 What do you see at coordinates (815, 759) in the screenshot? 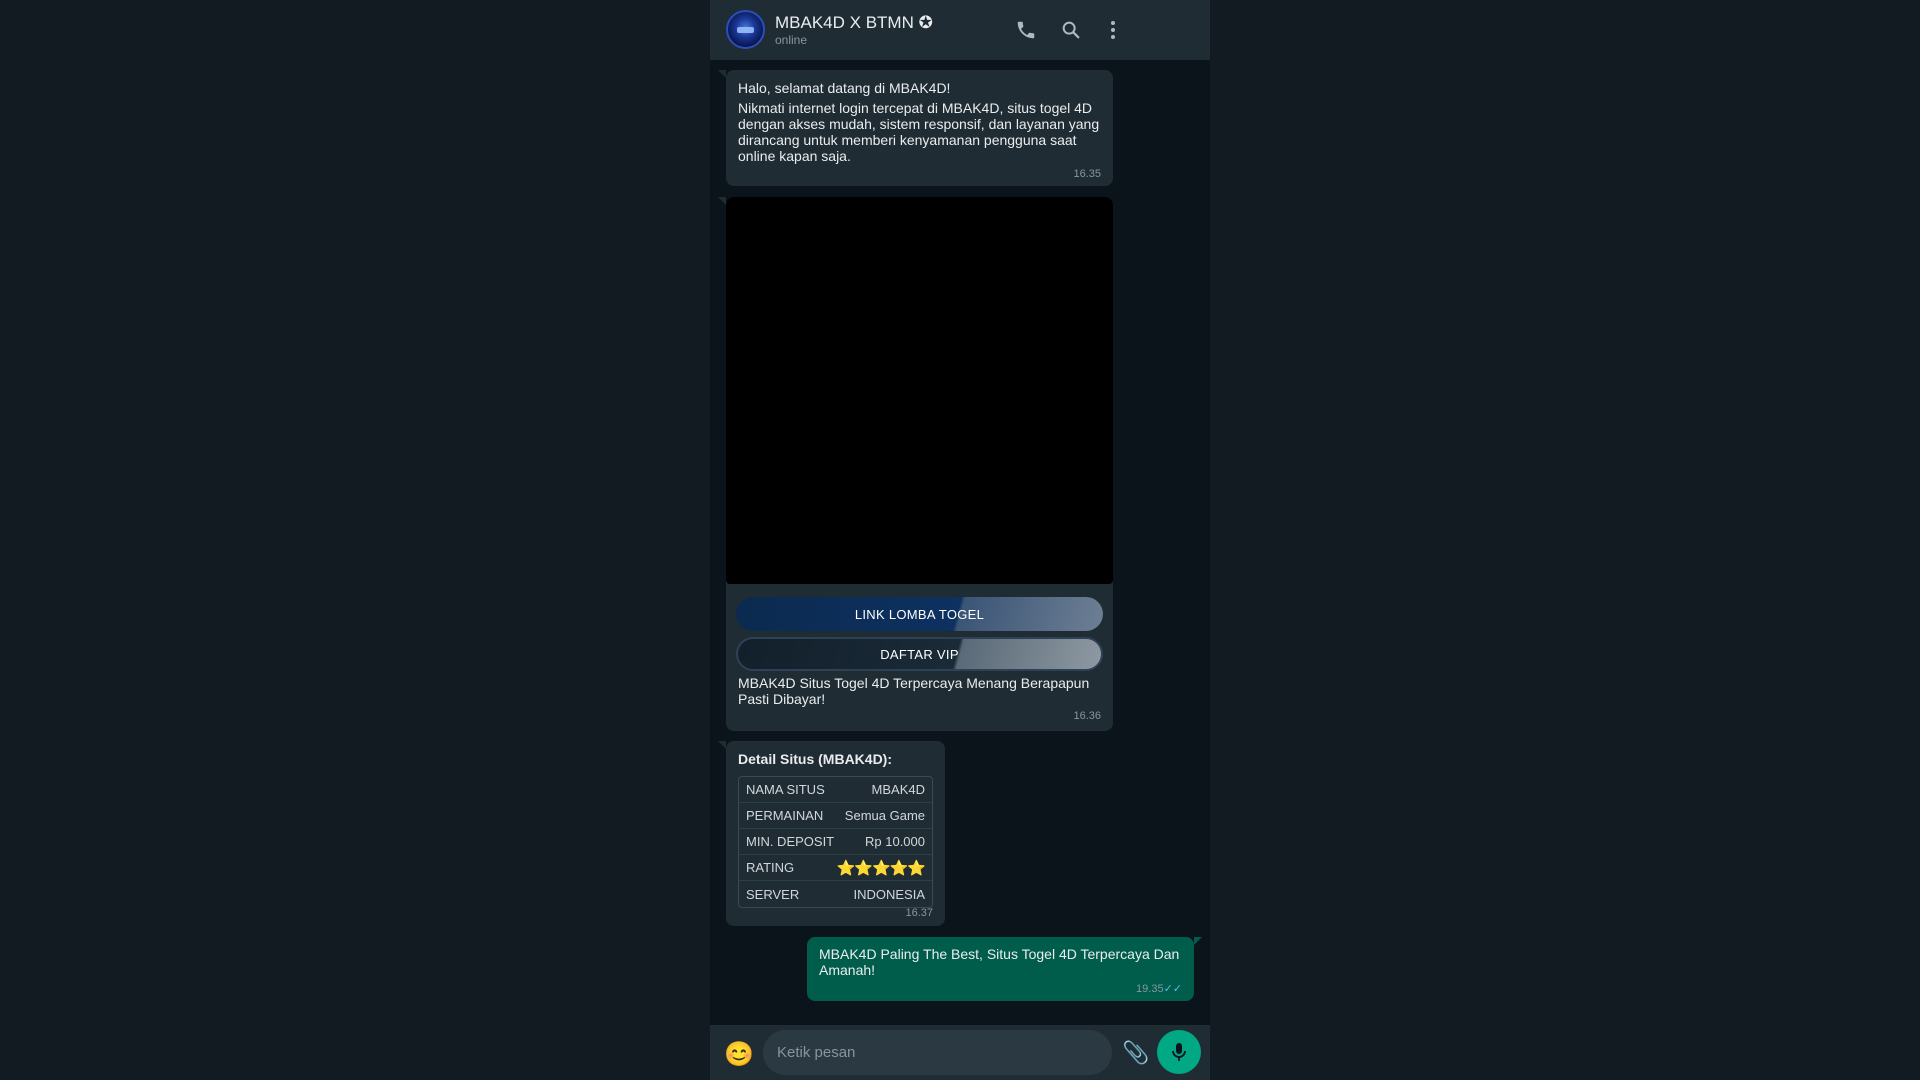
I see `details-heading: Detail Situs (MBAK4D):` at bounding box center [815, 759].